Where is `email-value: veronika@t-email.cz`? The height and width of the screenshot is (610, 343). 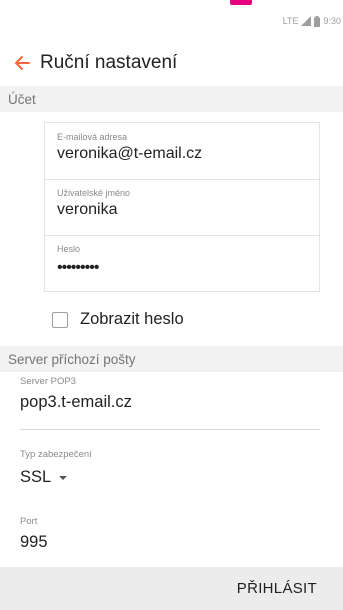 email-value: veronika@t-email.cz is located at coordinates (188, 154).